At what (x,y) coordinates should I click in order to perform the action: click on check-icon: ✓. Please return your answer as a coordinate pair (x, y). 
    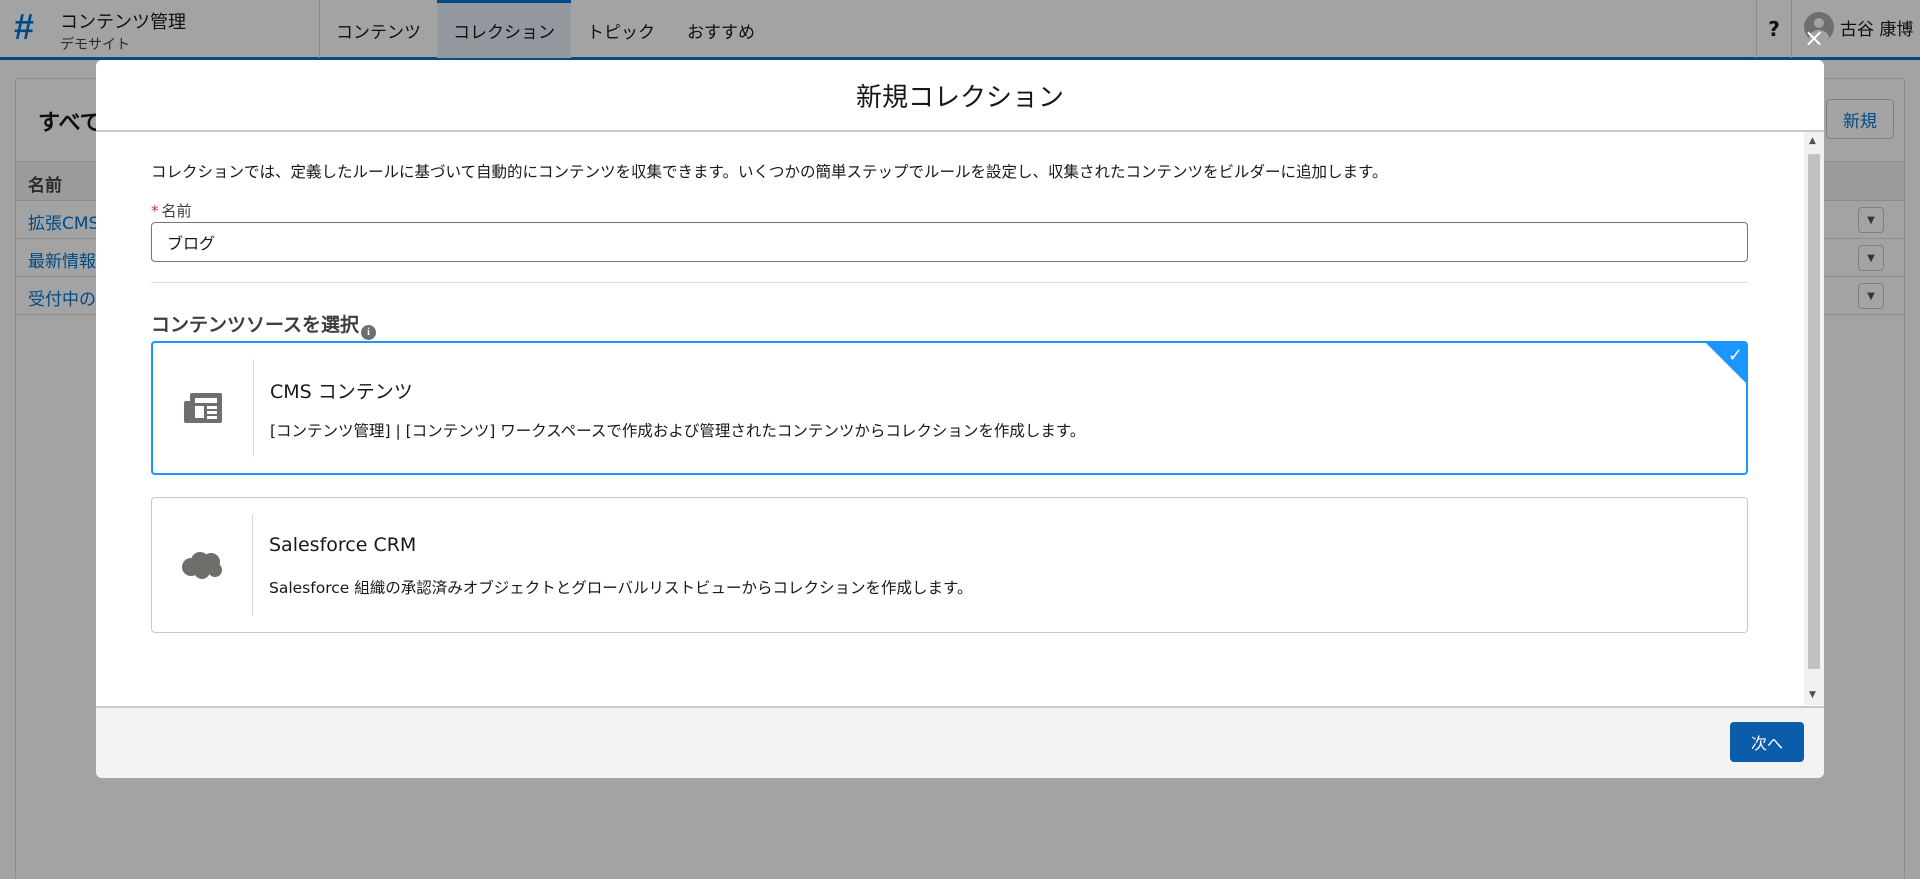
    Looking at the image, I should click on (1735, 355).